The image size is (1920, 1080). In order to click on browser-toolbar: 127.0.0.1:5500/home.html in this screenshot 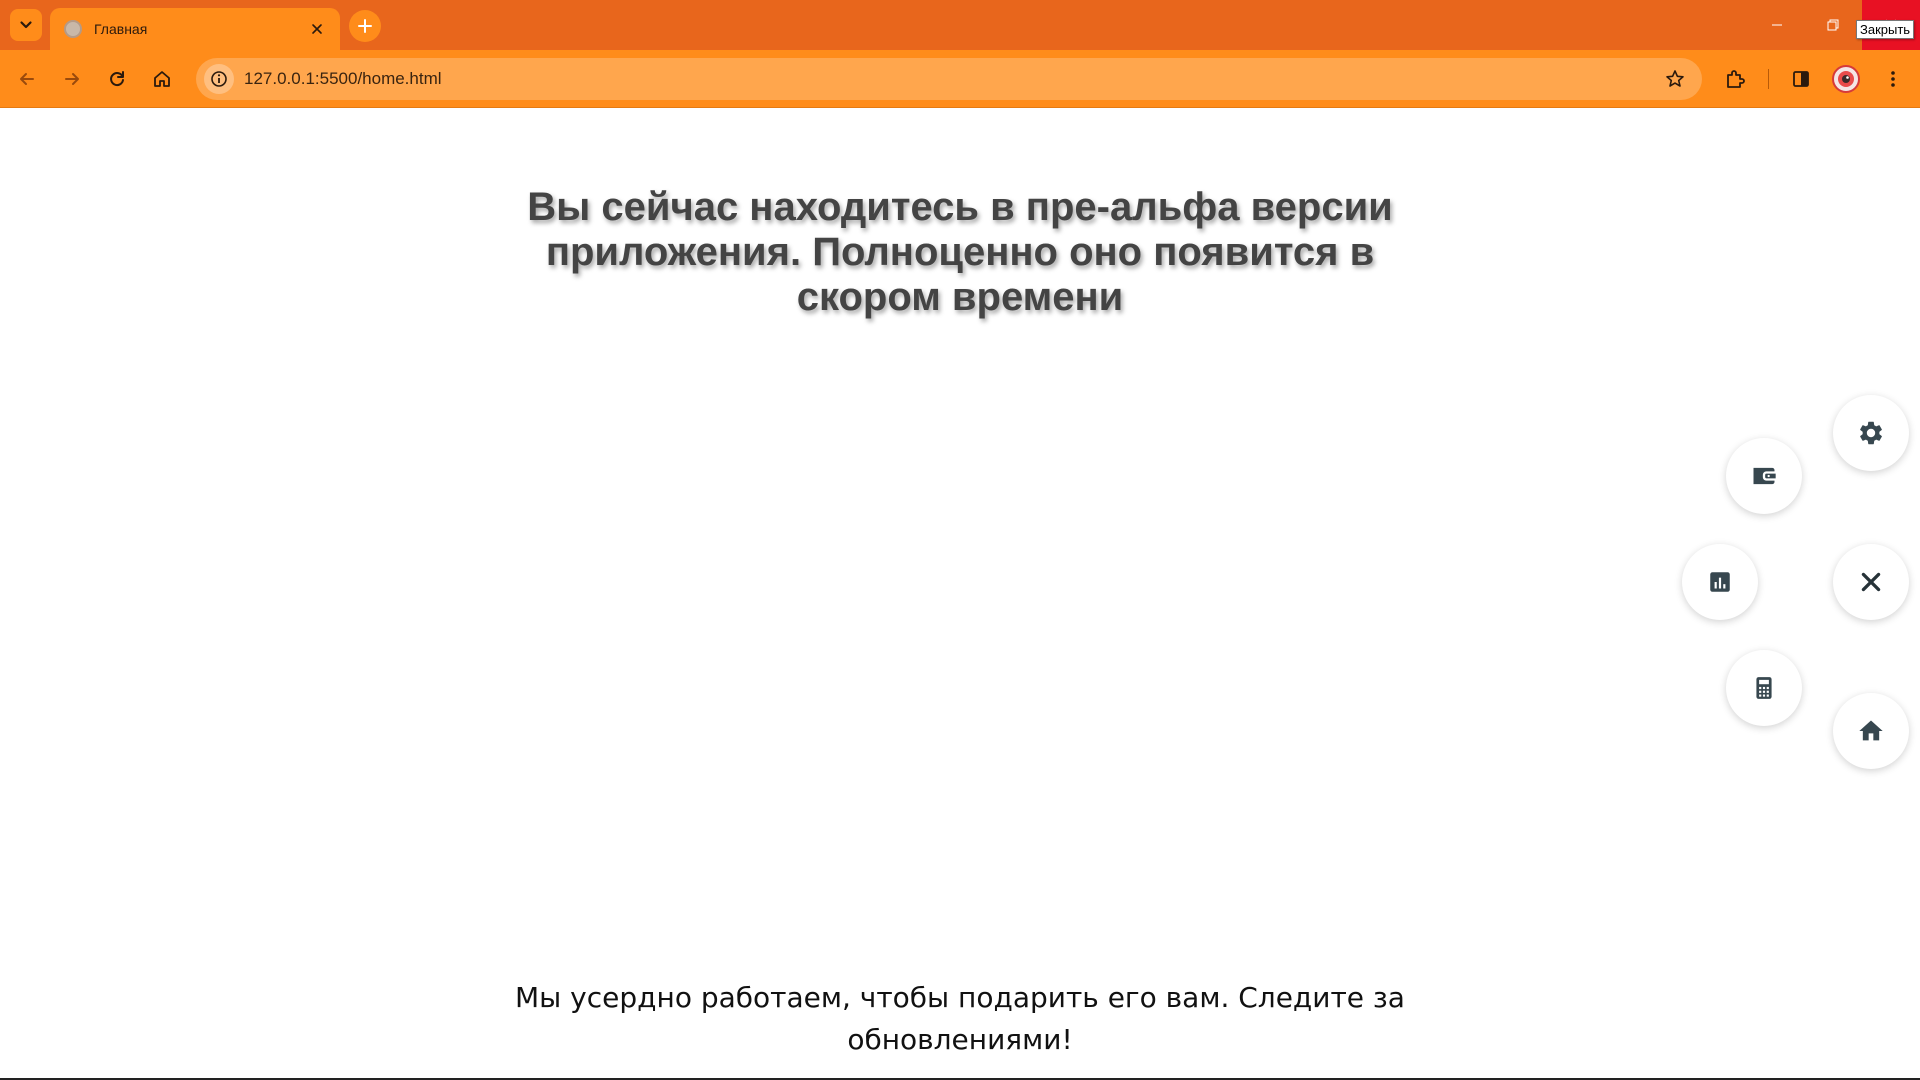, I will do `click(960, 79)`.